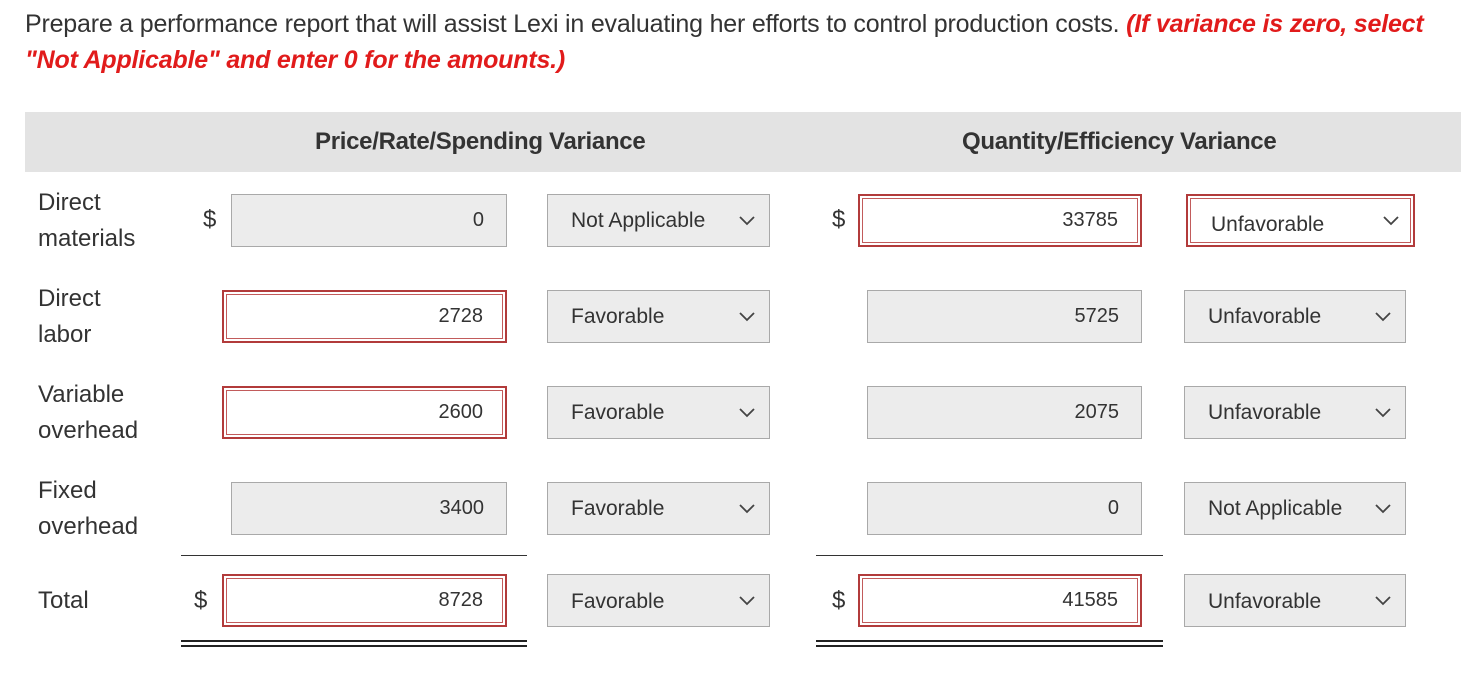 The height and width of the screenshot is (692, 1472). Describe the element at coordinates (1004, 316) in the screenshot. I see `direct-labor-qty-input: 5725` at that location.